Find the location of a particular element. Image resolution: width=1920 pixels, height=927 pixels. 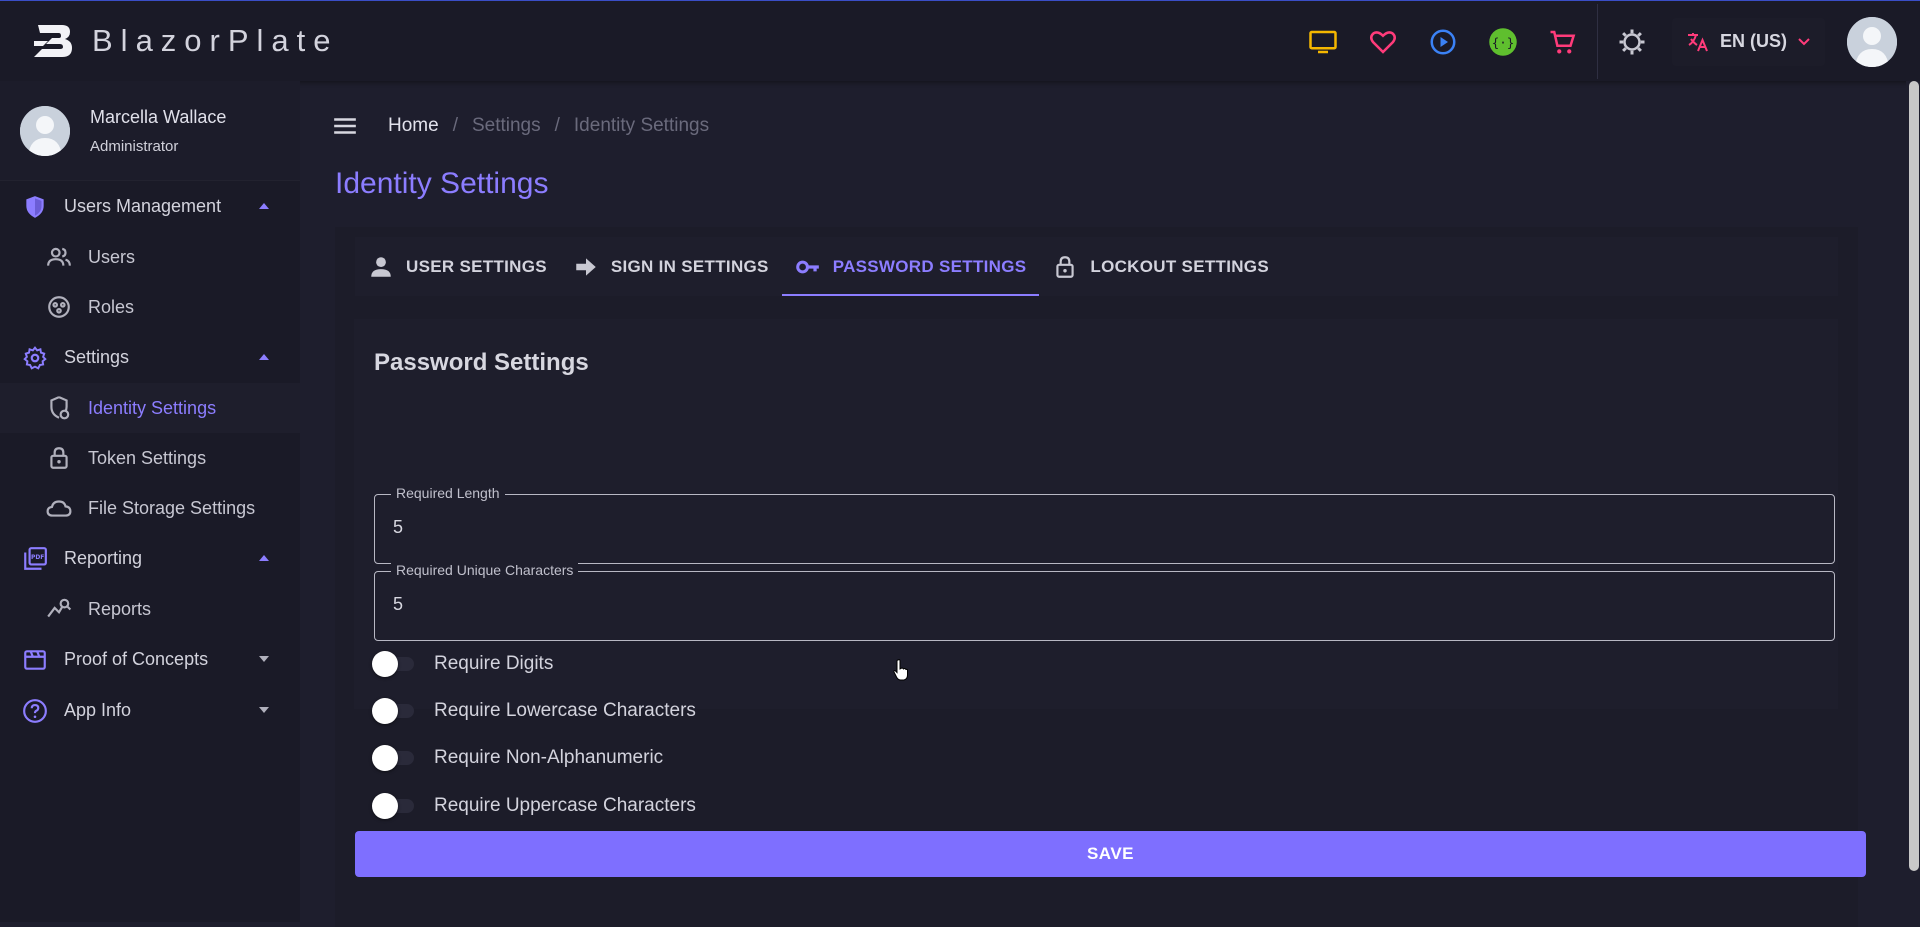

gear-icon is located at coordinates (35, 357).